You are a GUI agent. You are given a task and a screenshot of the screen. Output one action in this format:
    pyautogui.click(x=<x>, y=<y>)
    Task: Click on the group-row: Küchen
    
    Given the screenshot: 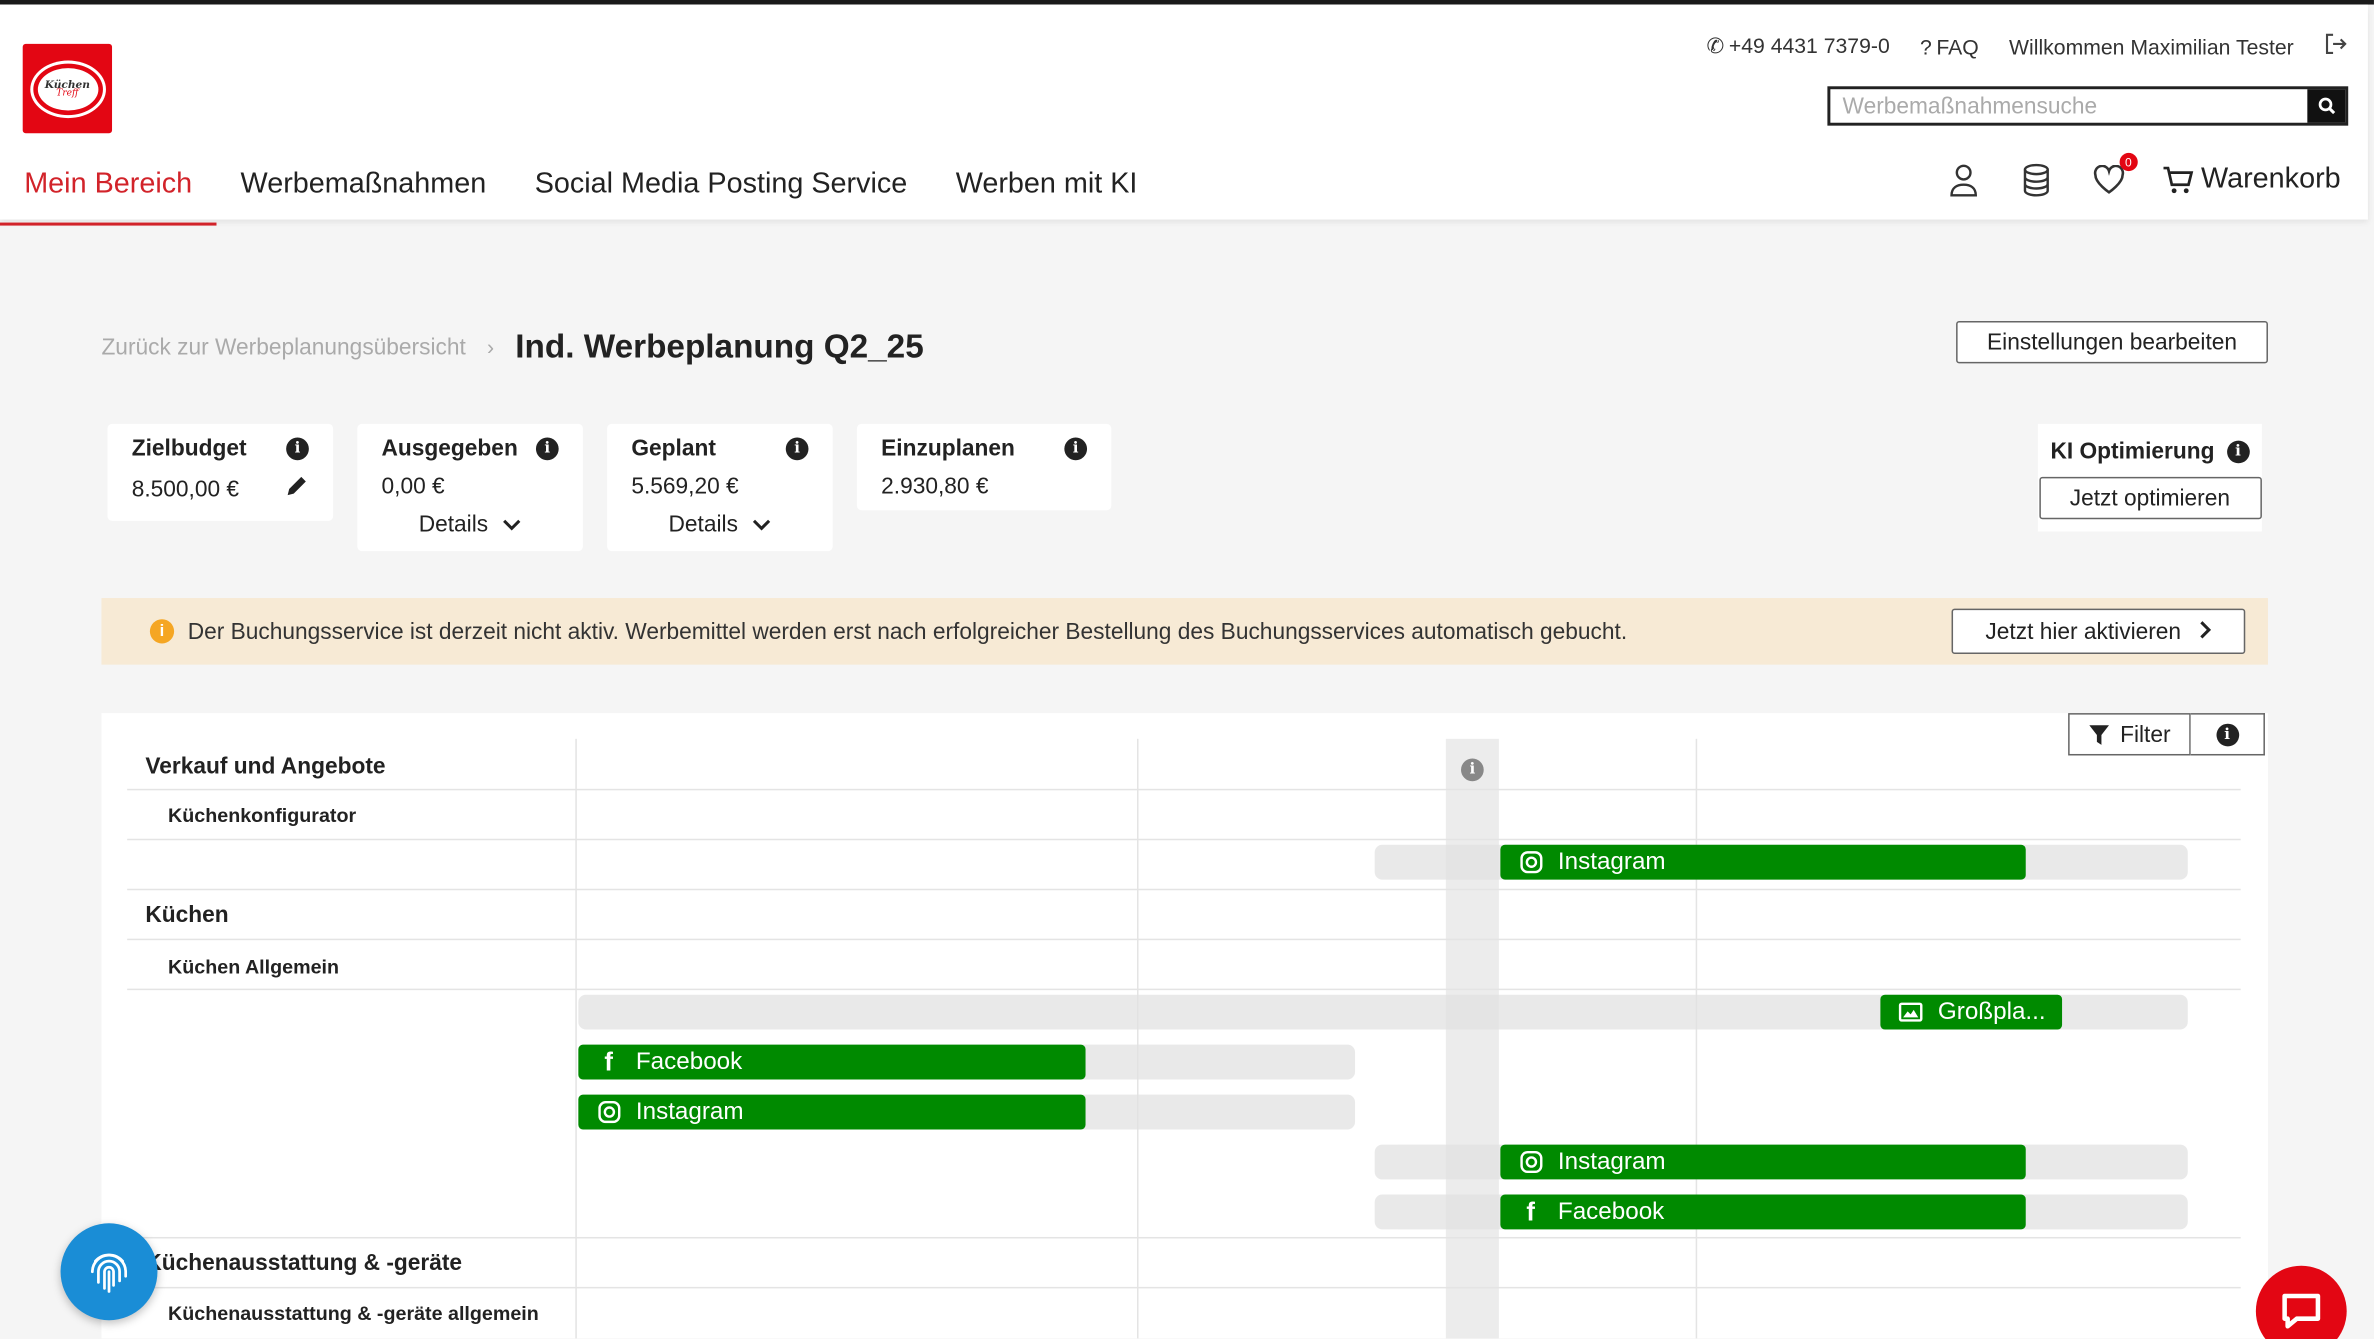 What is the action you would take?
    pyautogui.click(x=1184, y=915)
    